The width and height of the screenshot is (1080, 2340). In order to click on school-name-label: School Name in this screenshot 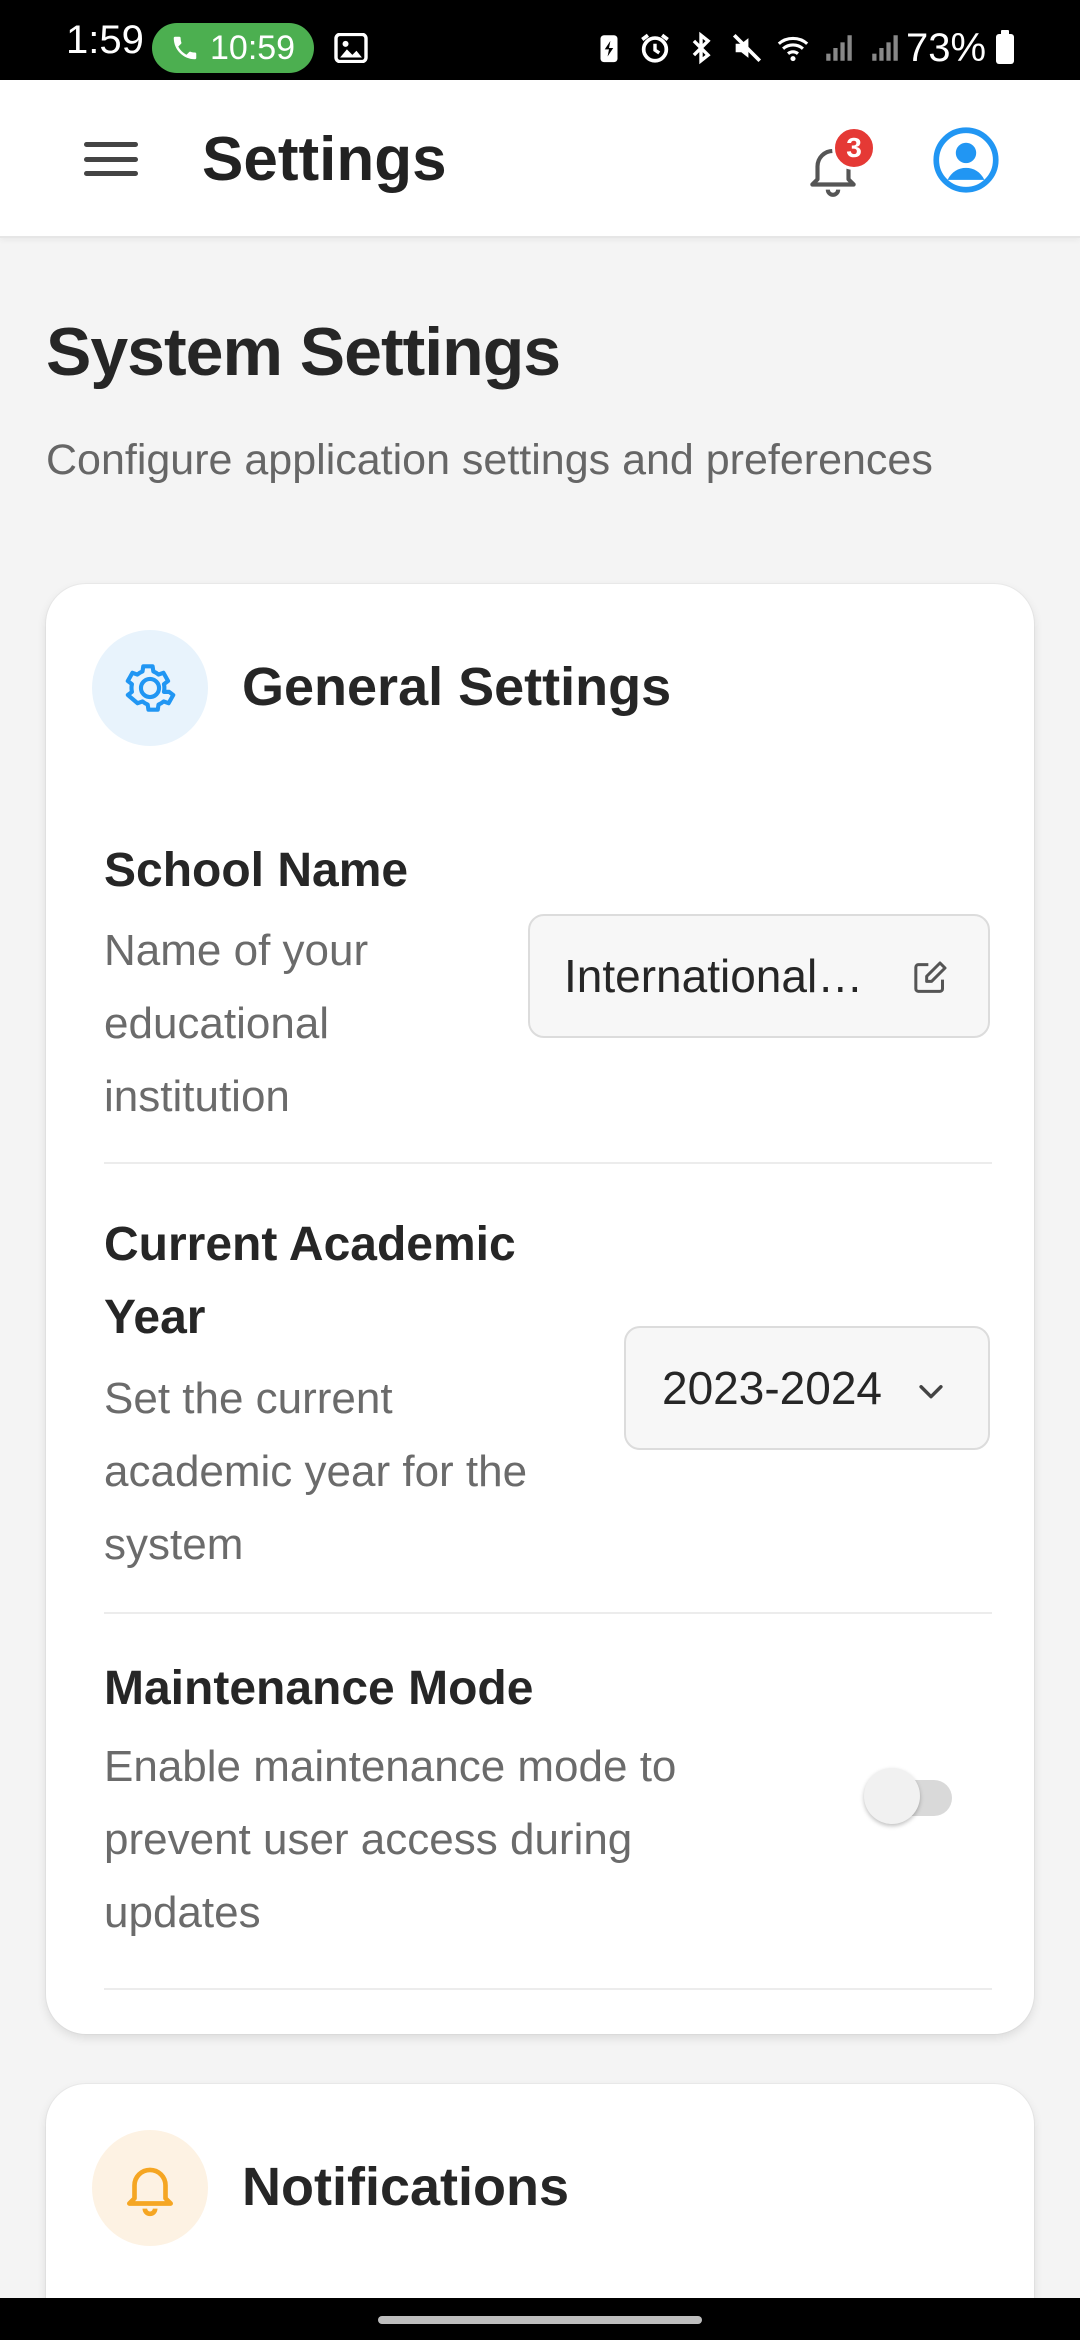, I will do `click(256, 870)`.